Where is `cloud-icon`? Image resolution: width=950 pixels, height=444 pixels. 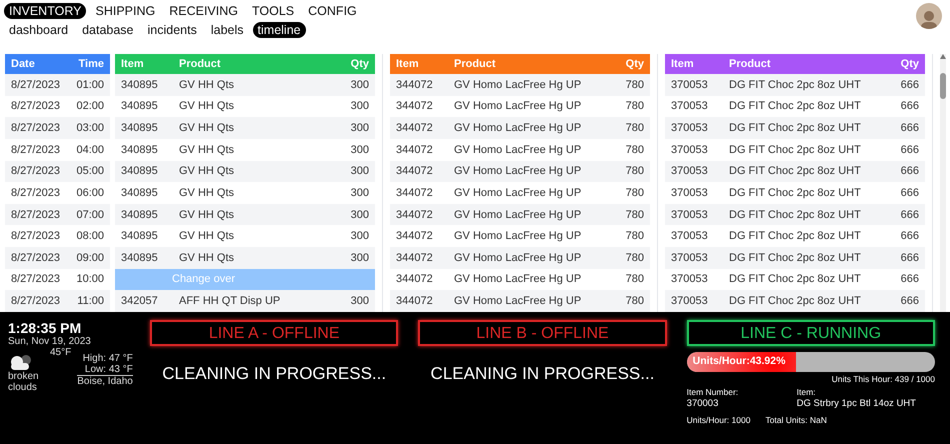 cloud-icon is located at coordinates (21, 362).